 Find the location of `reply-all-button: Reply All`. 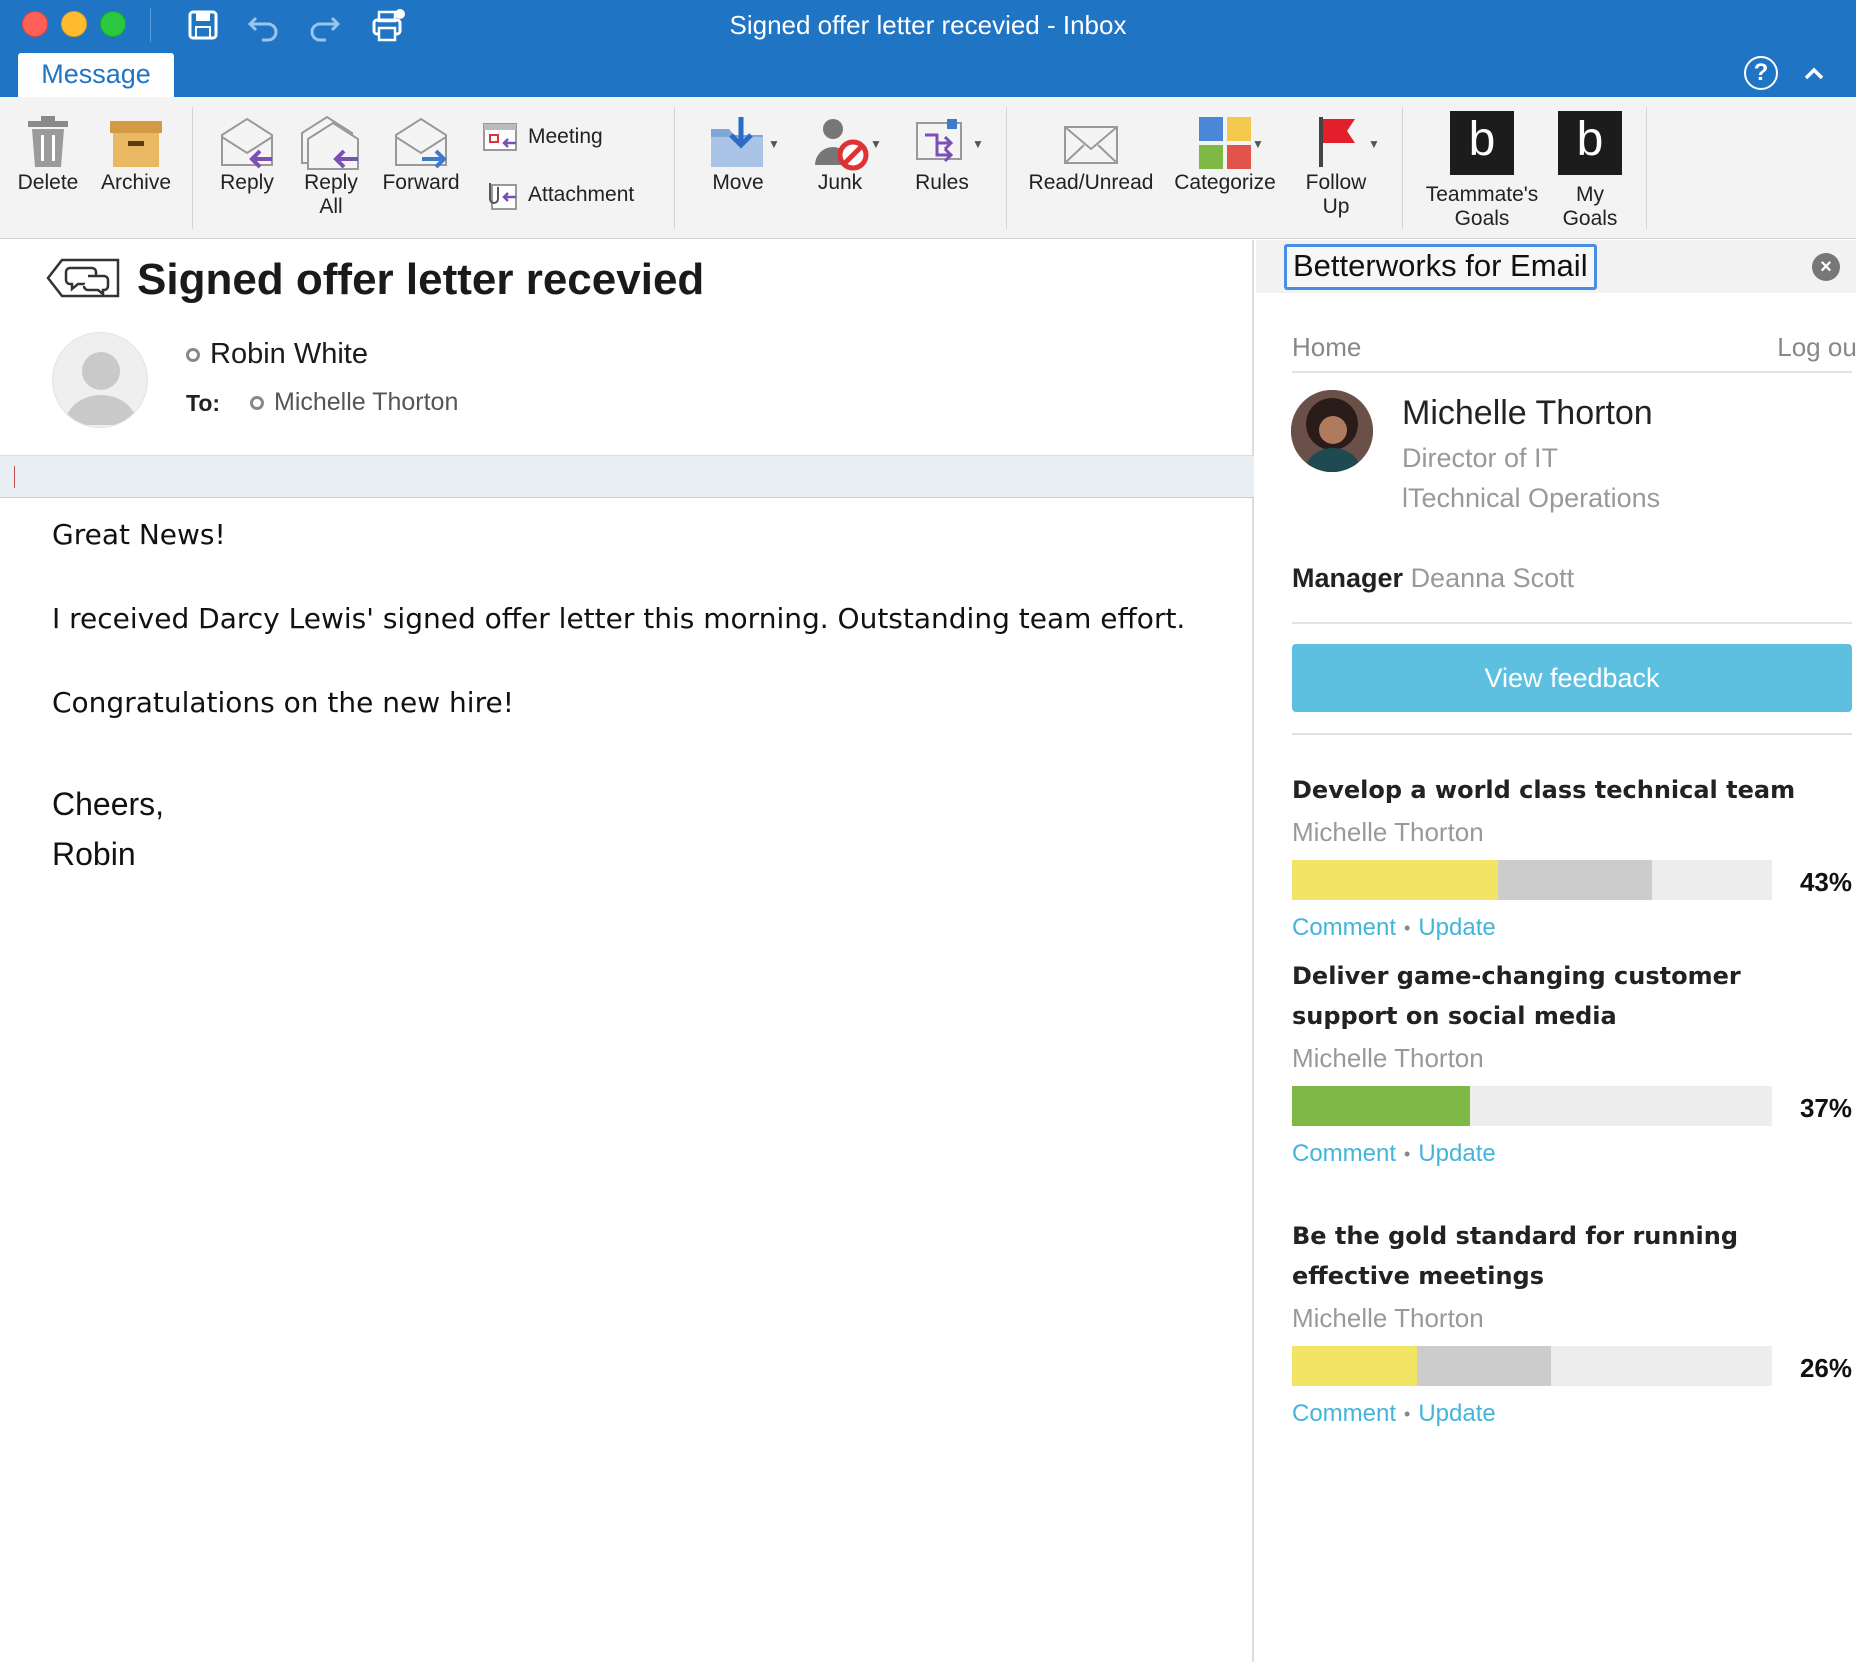

reply-all-button: Reply All is located at coordinates (331, 167).